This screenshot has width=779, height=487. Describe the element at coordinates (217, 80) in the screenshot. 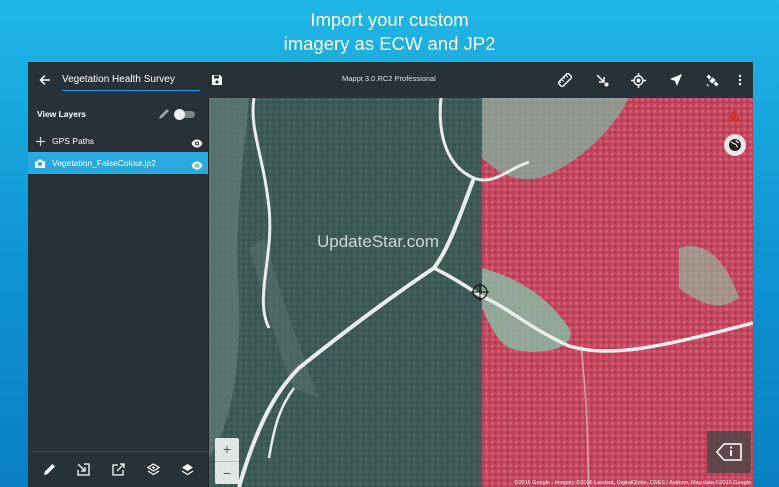

I see `save-icon` at that location.